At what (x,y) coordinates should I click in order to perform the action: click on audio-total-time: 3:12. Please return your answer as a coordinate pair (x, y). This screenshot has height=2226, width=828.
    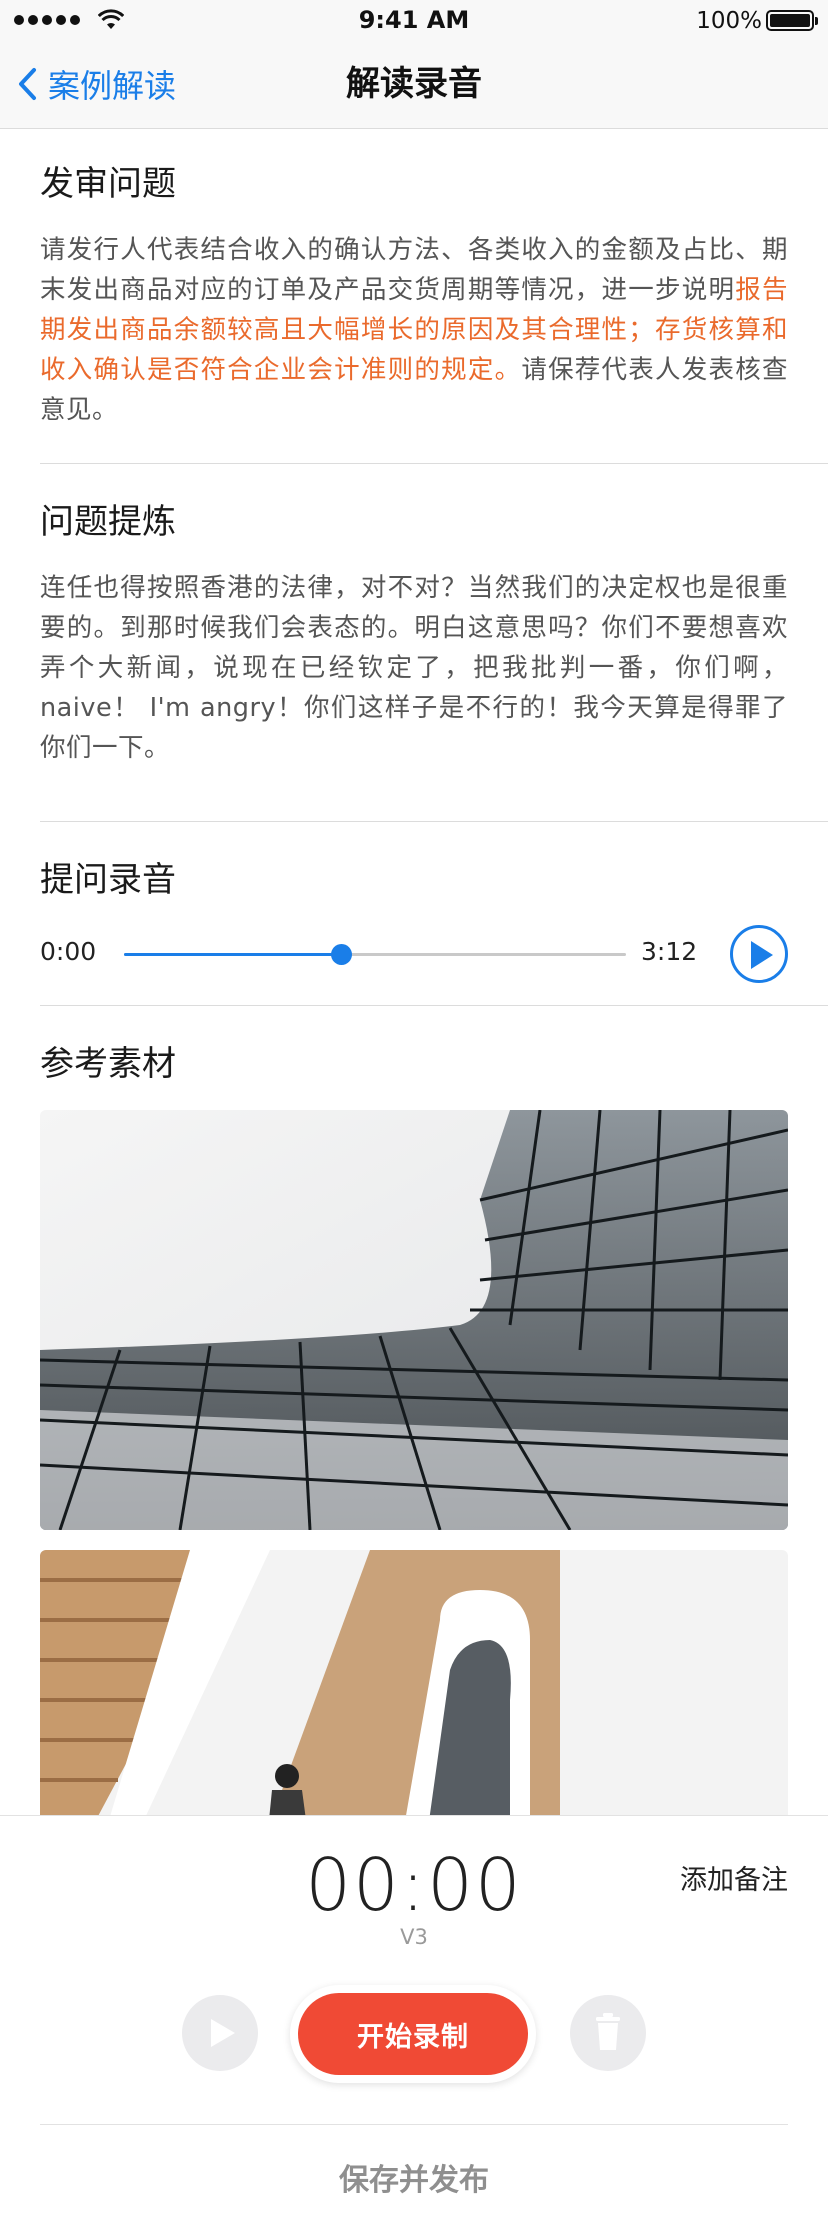
    Looking at the image, I should click on (669, 951).